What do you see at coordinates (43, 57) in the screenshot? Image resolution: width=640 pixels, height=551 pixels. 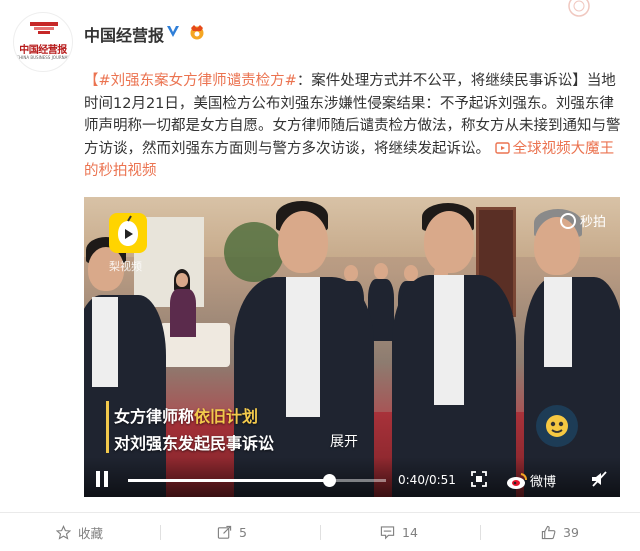 I see `avatar-logo-subtitle: CHINA BUSINESS JOURNAL` at bounding box center [43, 57].